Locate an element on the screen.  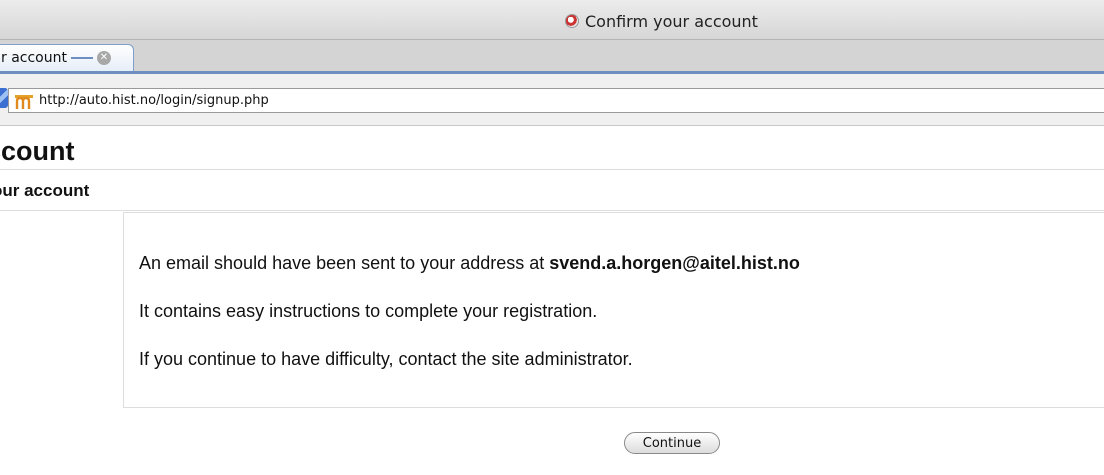
heading-divider is located at coordinates (552, 169).